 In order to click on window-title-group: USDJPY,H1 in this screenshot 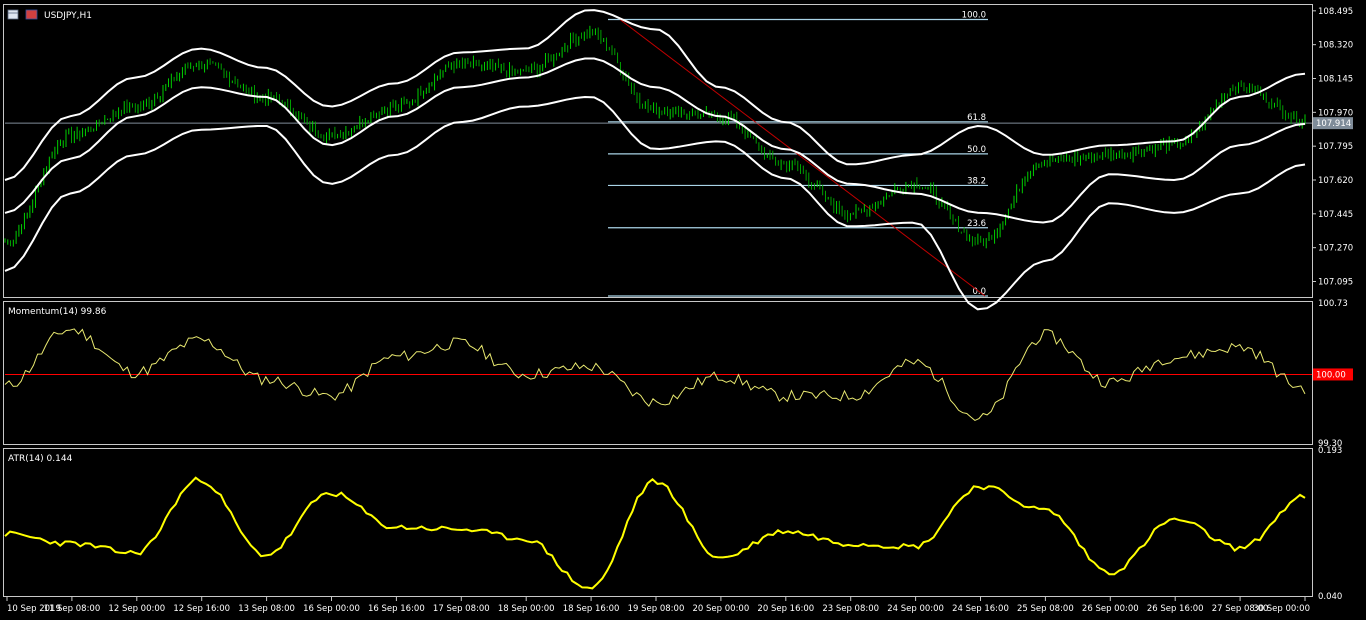, I will do `click(49, 15)`.